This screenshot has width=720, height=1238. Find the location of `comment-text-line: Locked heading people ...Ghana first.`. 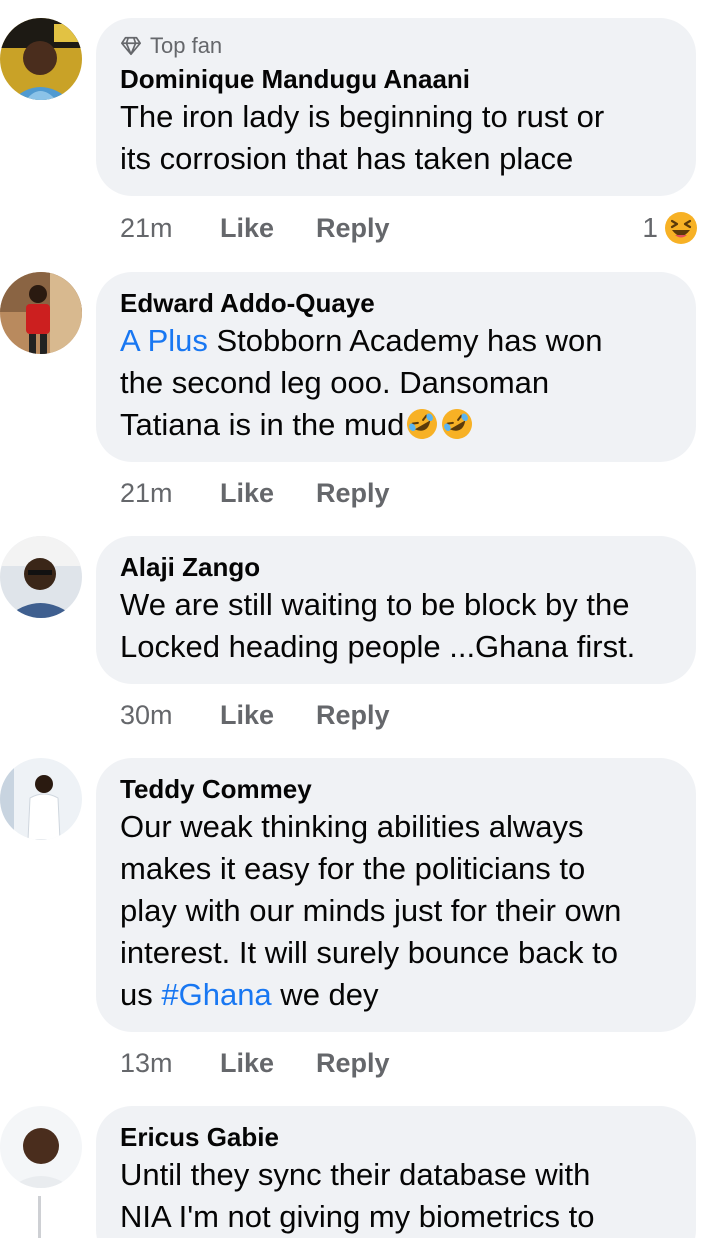

comment-text-line: Locked heading people ...Ghana first. is located at coordinates (378, 646).